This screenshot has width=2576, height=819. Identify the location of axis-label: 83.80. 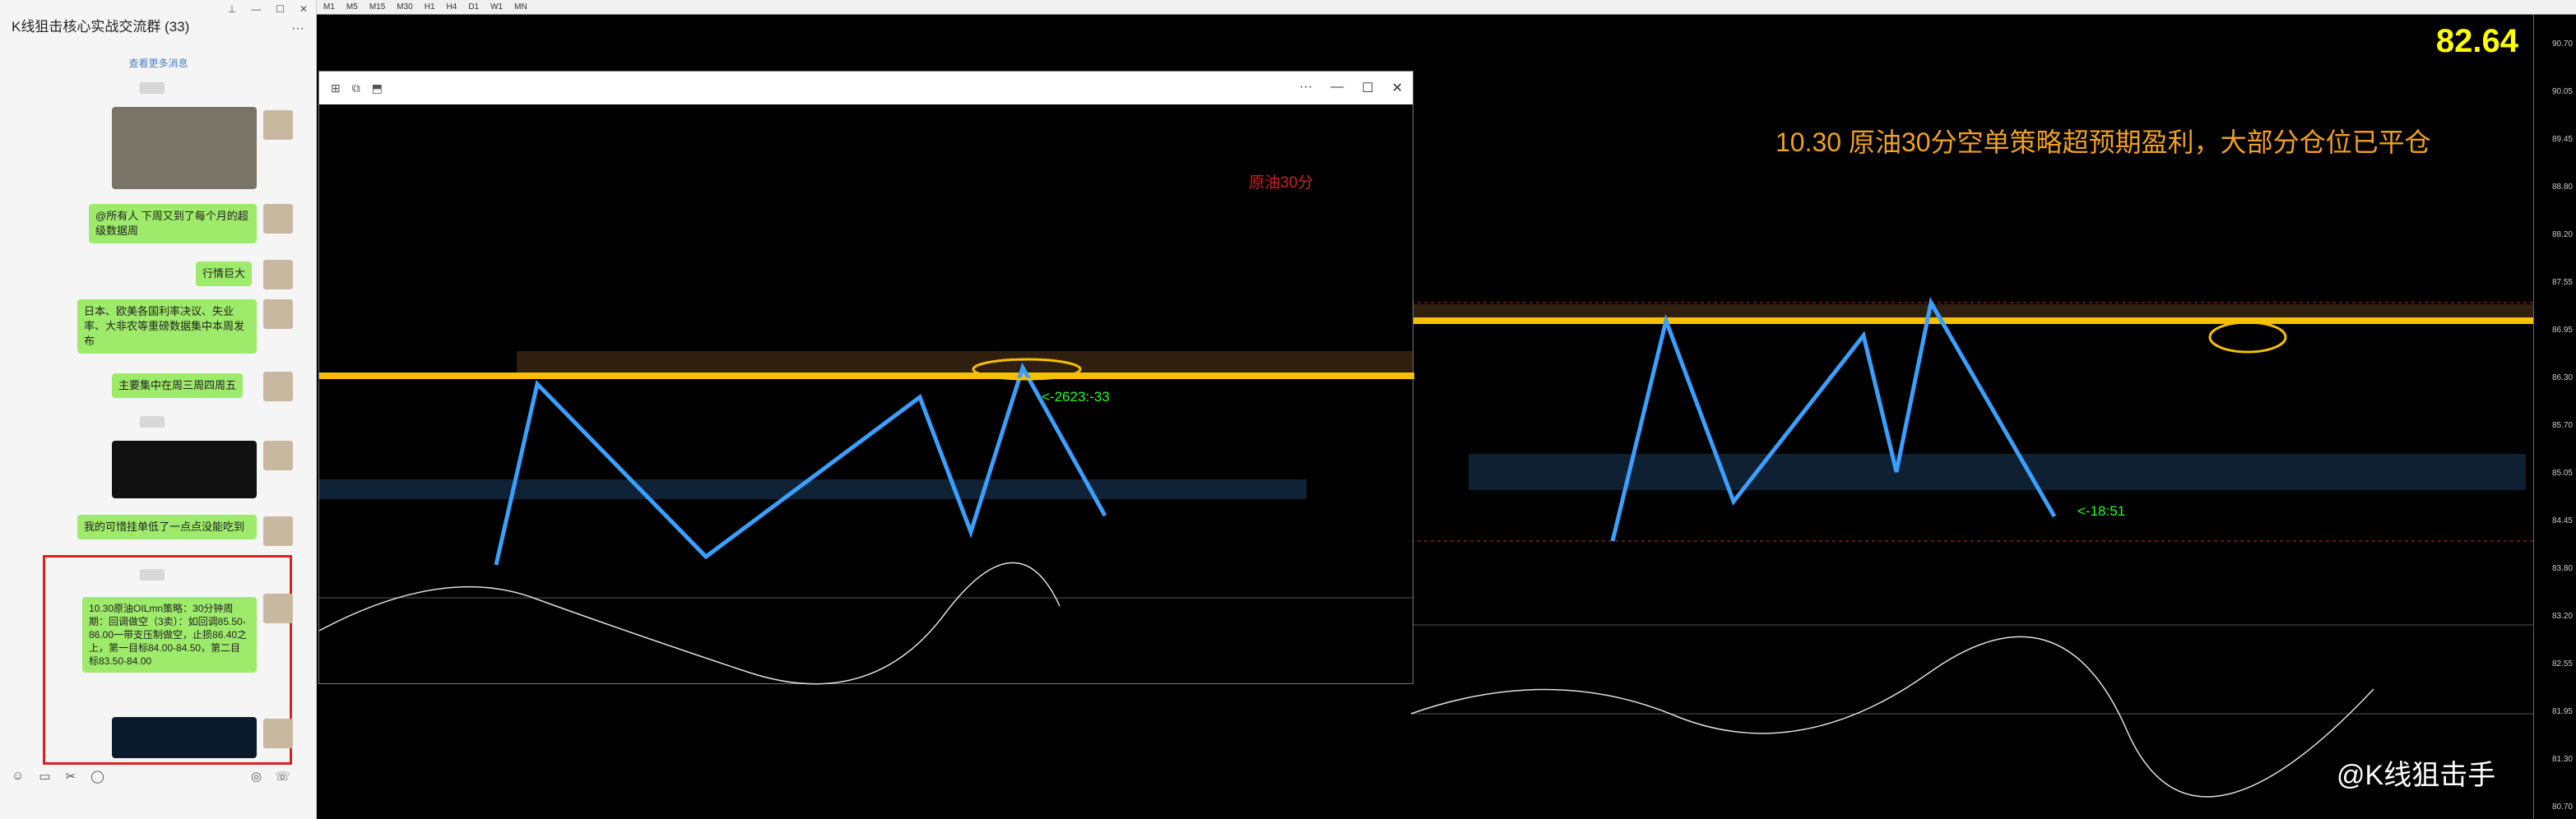
(2562, 568).